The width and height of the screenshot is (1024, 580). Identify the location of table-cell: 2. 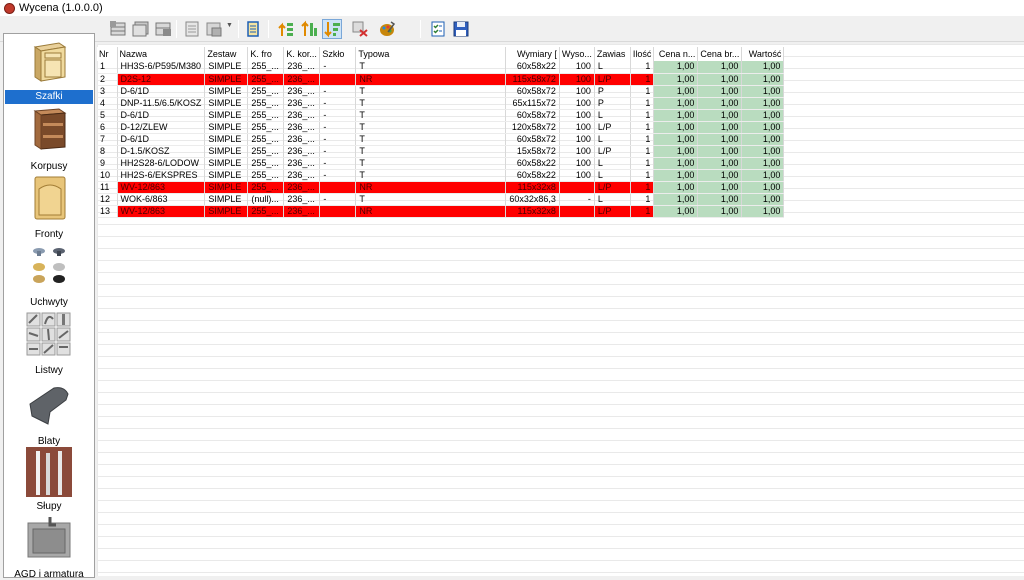
(107, 79).